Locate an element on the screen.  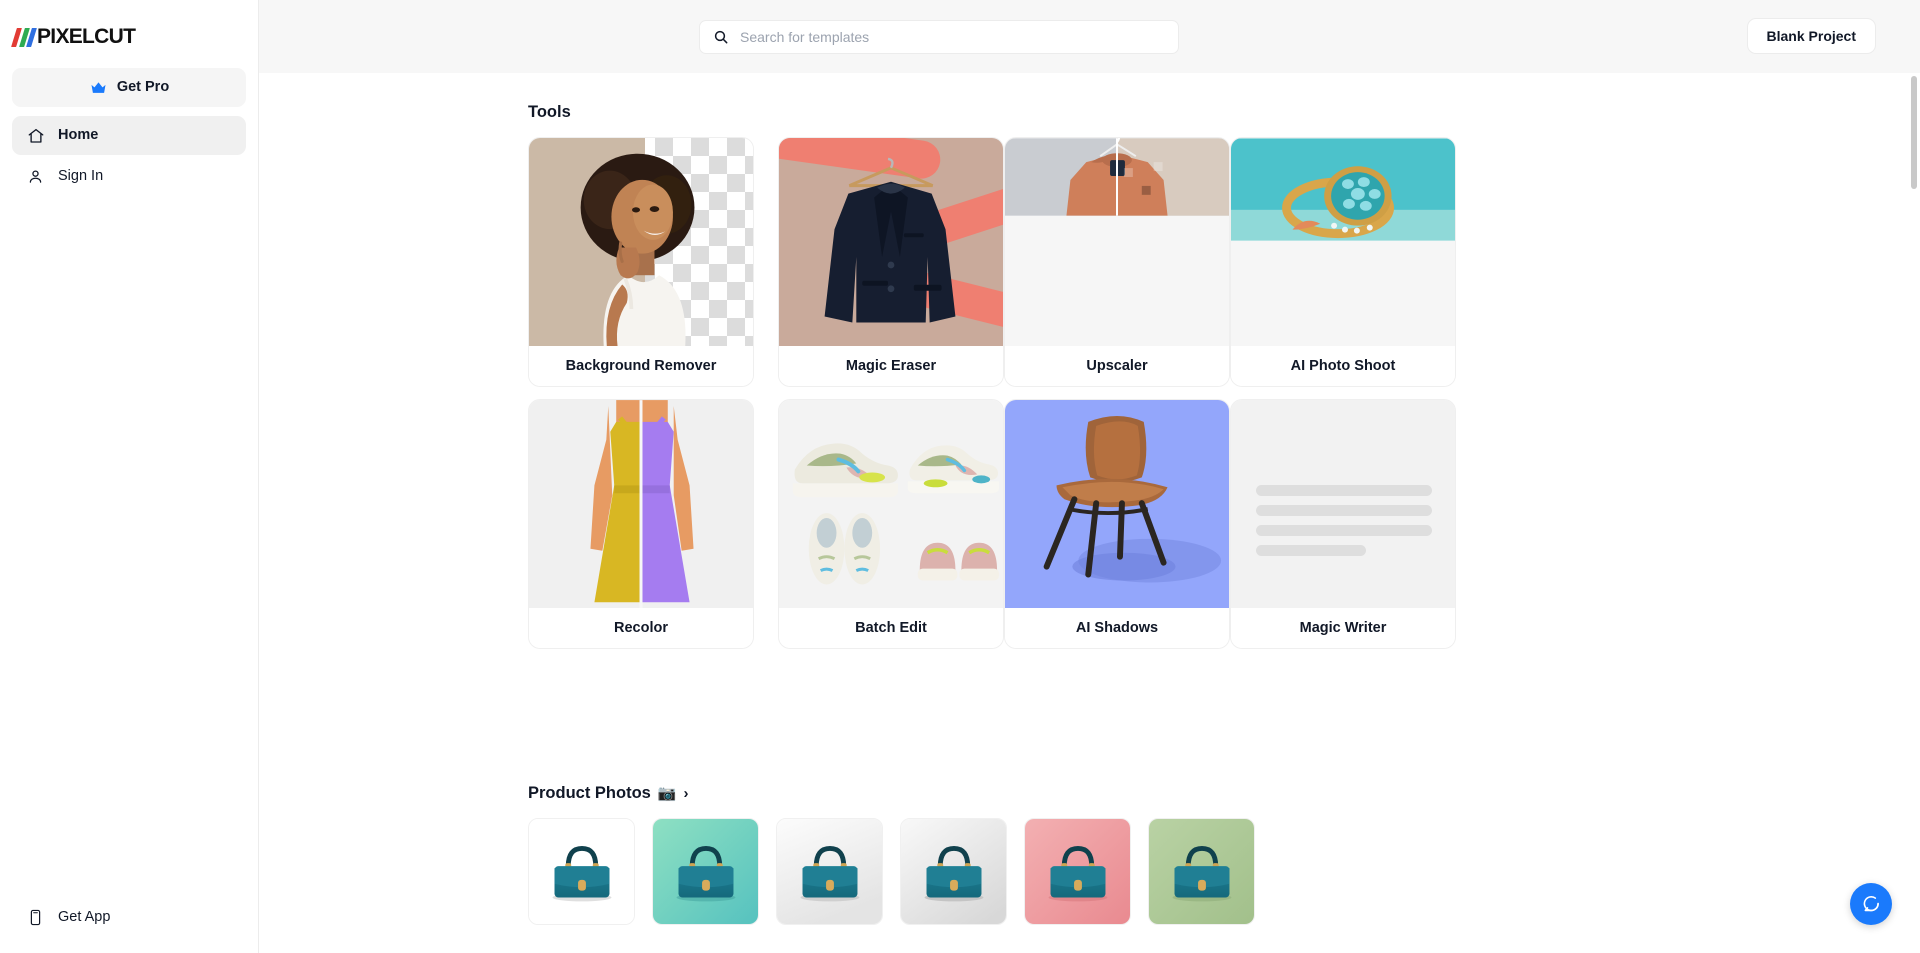
sidebar-item-sign-in: Sign In is located at coordinates (129, 176).